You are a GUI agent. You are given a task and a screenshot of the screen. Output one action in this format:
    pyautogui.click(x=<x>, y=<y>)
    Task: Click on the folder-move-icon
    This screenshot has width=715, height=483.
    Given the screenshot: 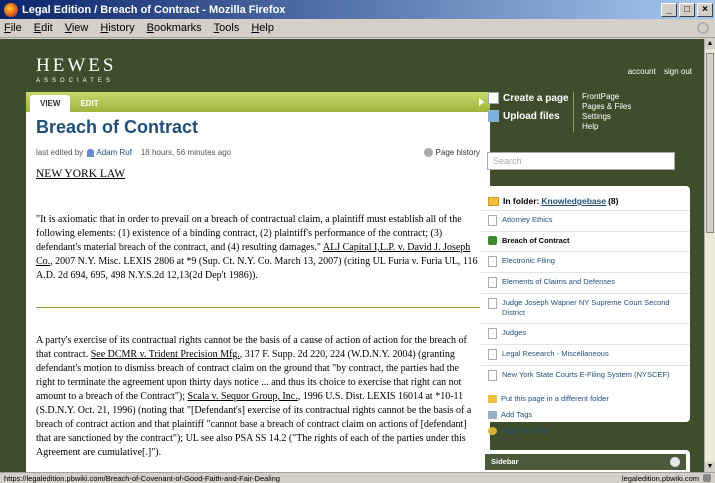 What is the action you would take?
    pyautogui.click(x=492, y=398)
    